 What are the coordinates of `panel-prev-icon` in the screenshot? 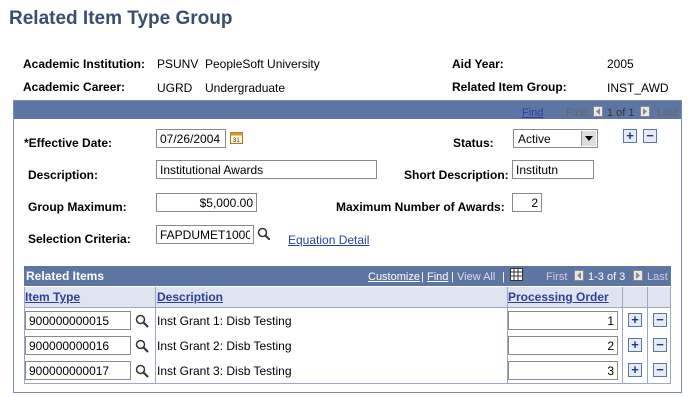 It's located at (598, 113).